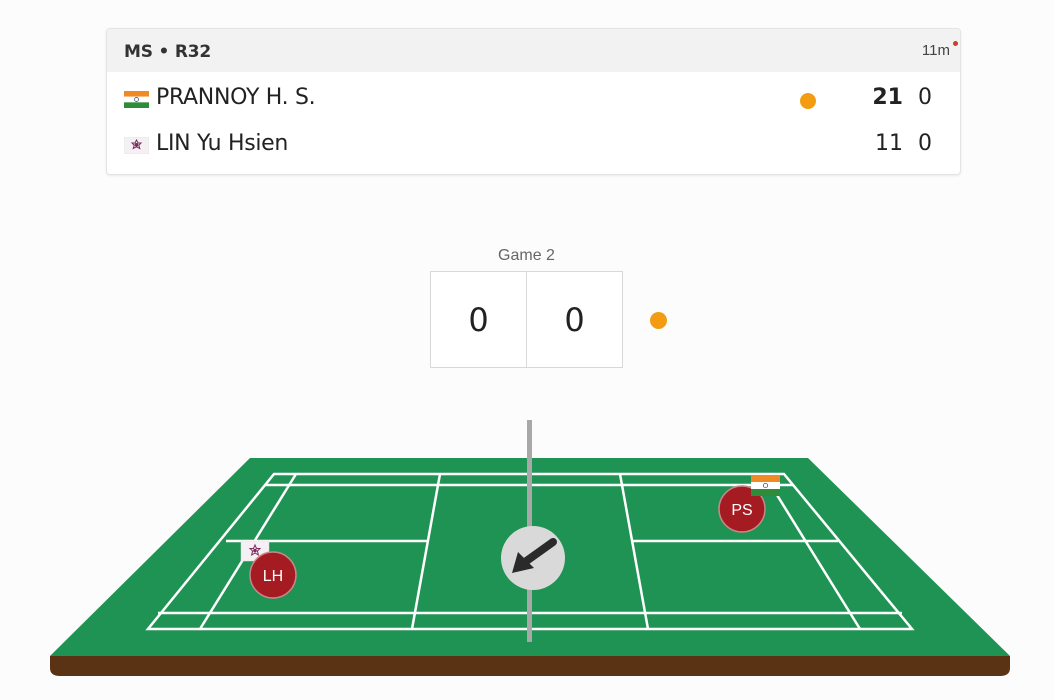 The width and height of the screenshot is (1054, 700). Describe the element at coordinates (955, 43) in the screenshot. I see `live-indicator-icon` at that location.